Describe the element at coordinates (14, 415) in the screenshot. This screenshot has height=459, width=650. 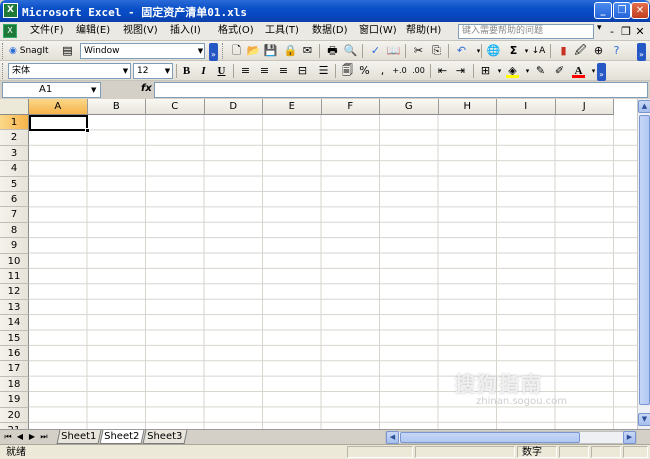
I see `row-header-20: 20` at that location.